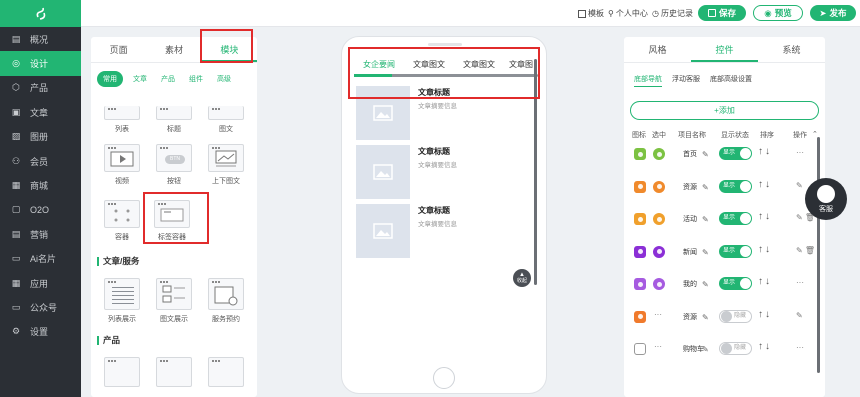  What do you see at coordinates (224, 79) in the screenshot?
I see `subtab-advanced: 高级` at bounding box center [224, 79].